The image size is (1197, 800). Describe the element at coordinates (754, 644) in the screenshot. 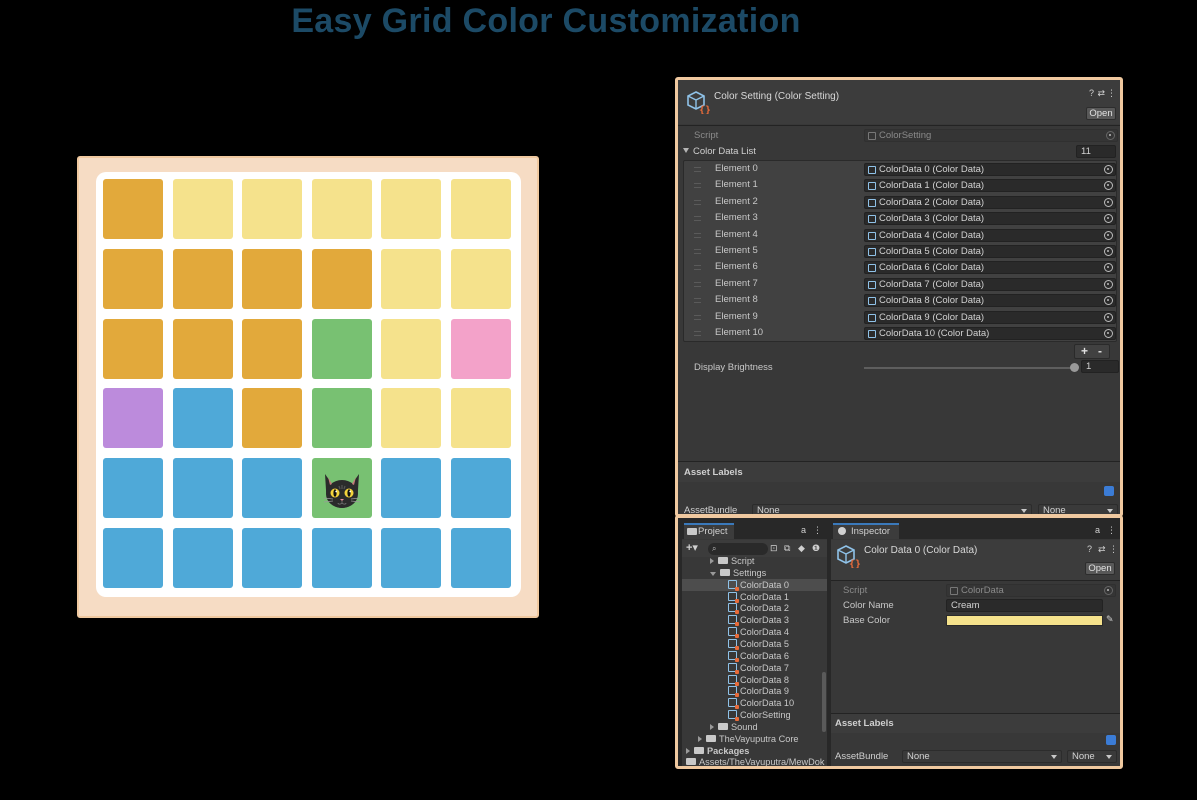

I see `project-asset-item: ColorData 5` at that location.